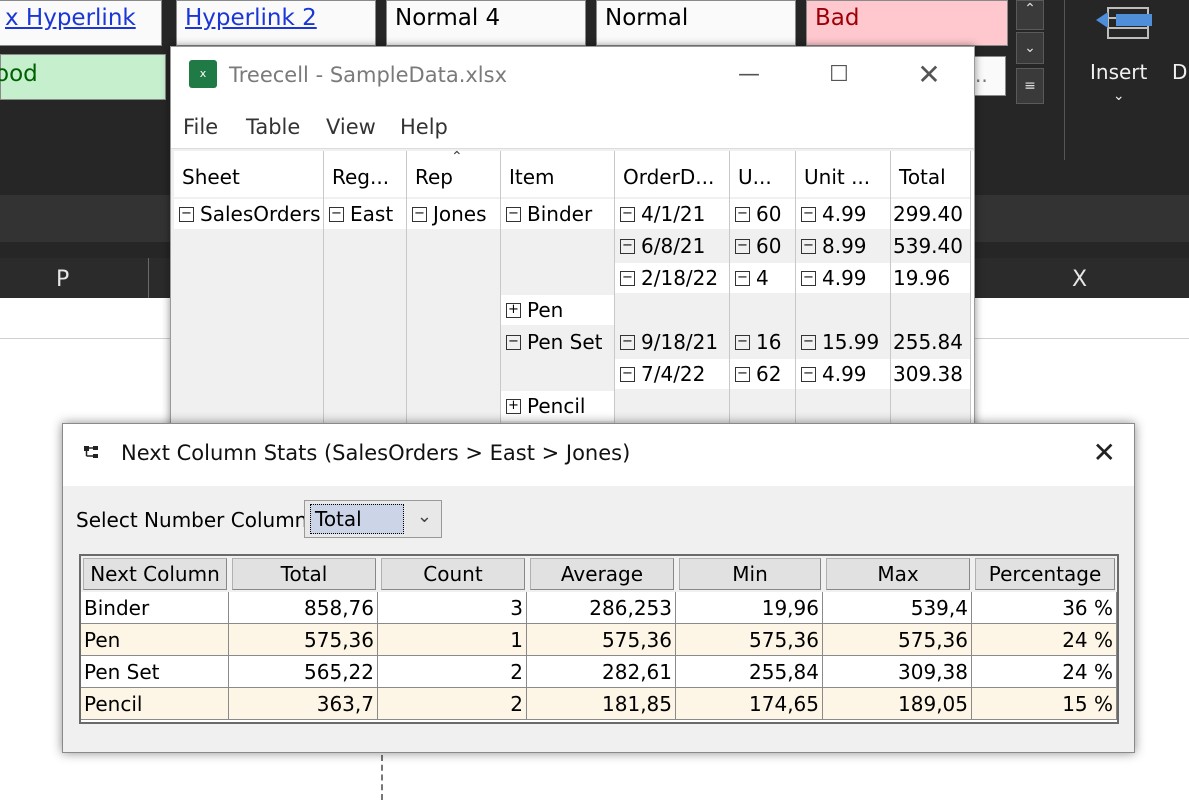  What do you see at coordinates (602, 574) in the screenshot?
I see `header-average: Average` at bounding box center [602, 574].